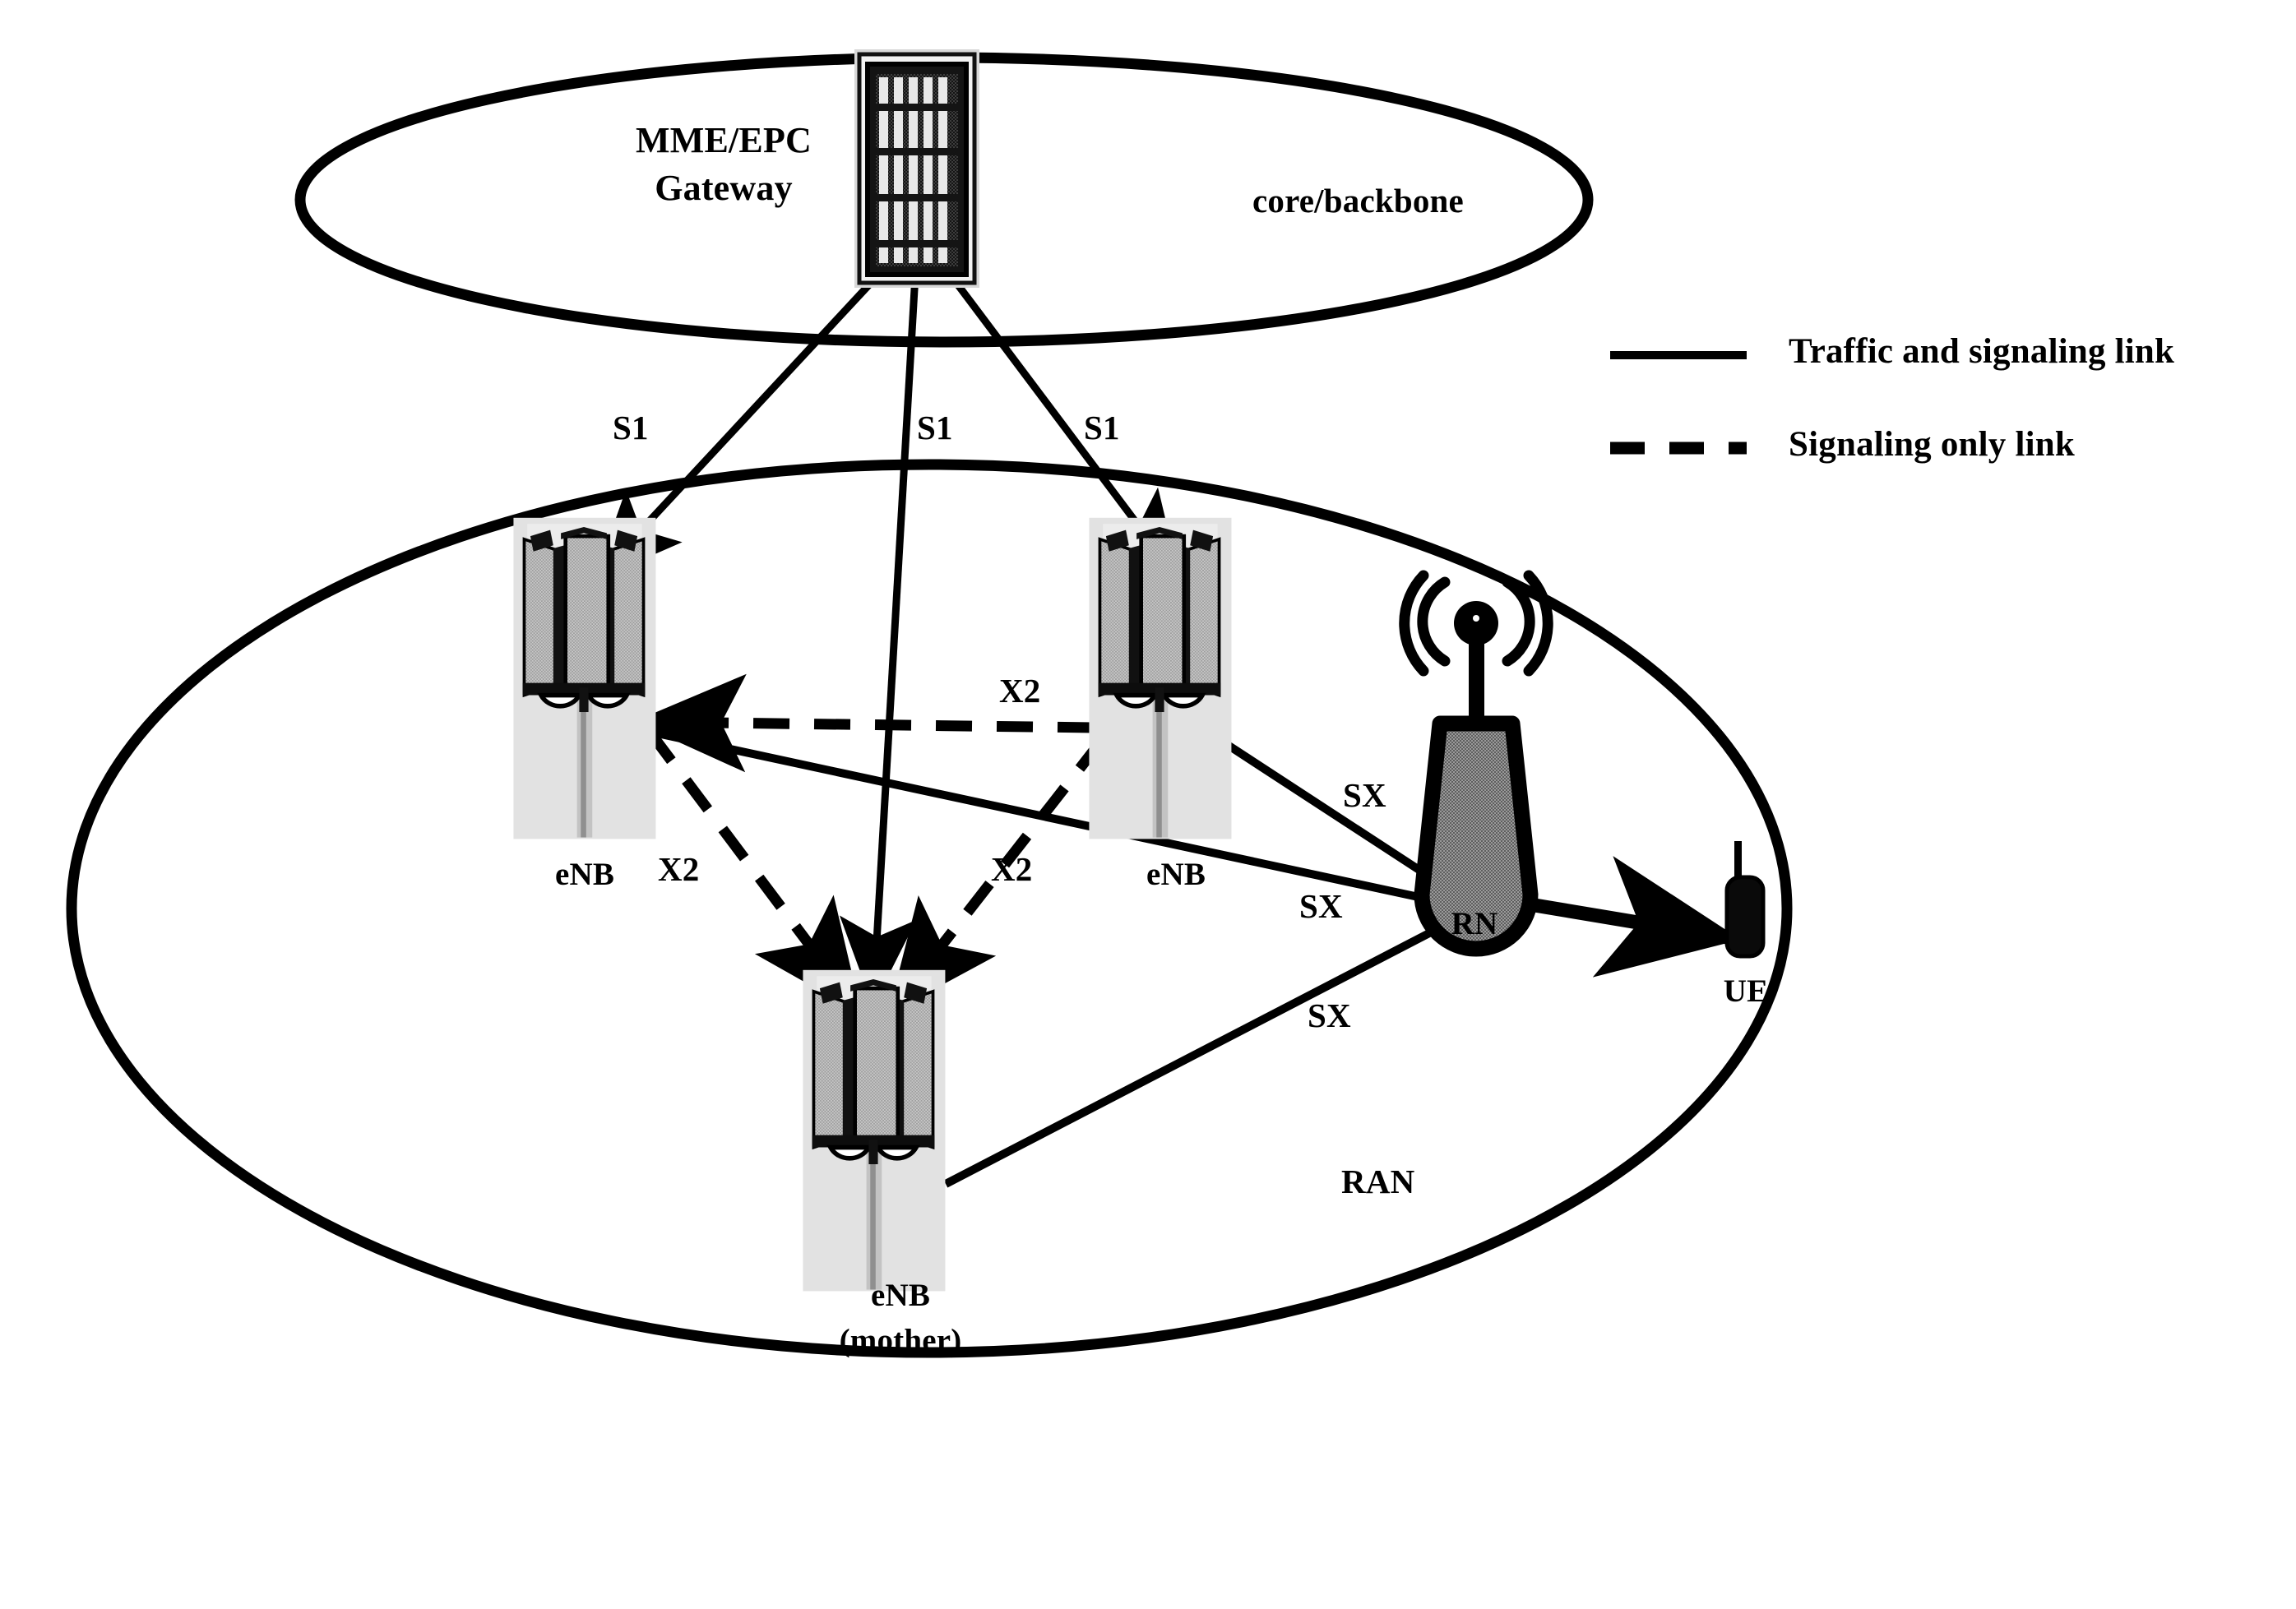 This screenshot has height=1609, width=2296. I want to click on gateway-label-line1: MME/EPC, so click(723, 140).